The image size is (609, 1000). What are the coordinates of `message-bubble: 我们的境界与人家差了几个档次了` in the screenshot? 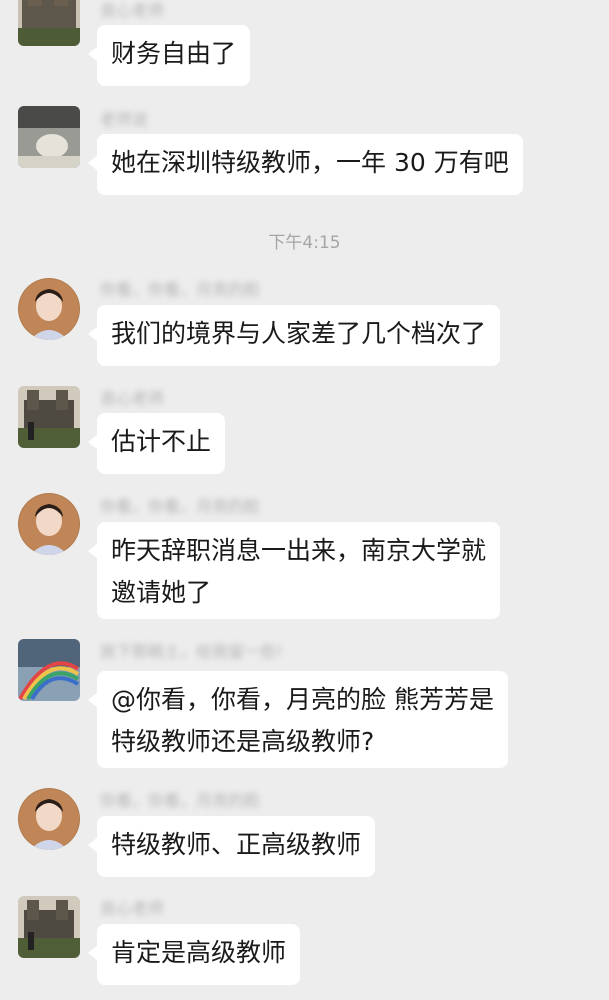 It's located at (294, 335).